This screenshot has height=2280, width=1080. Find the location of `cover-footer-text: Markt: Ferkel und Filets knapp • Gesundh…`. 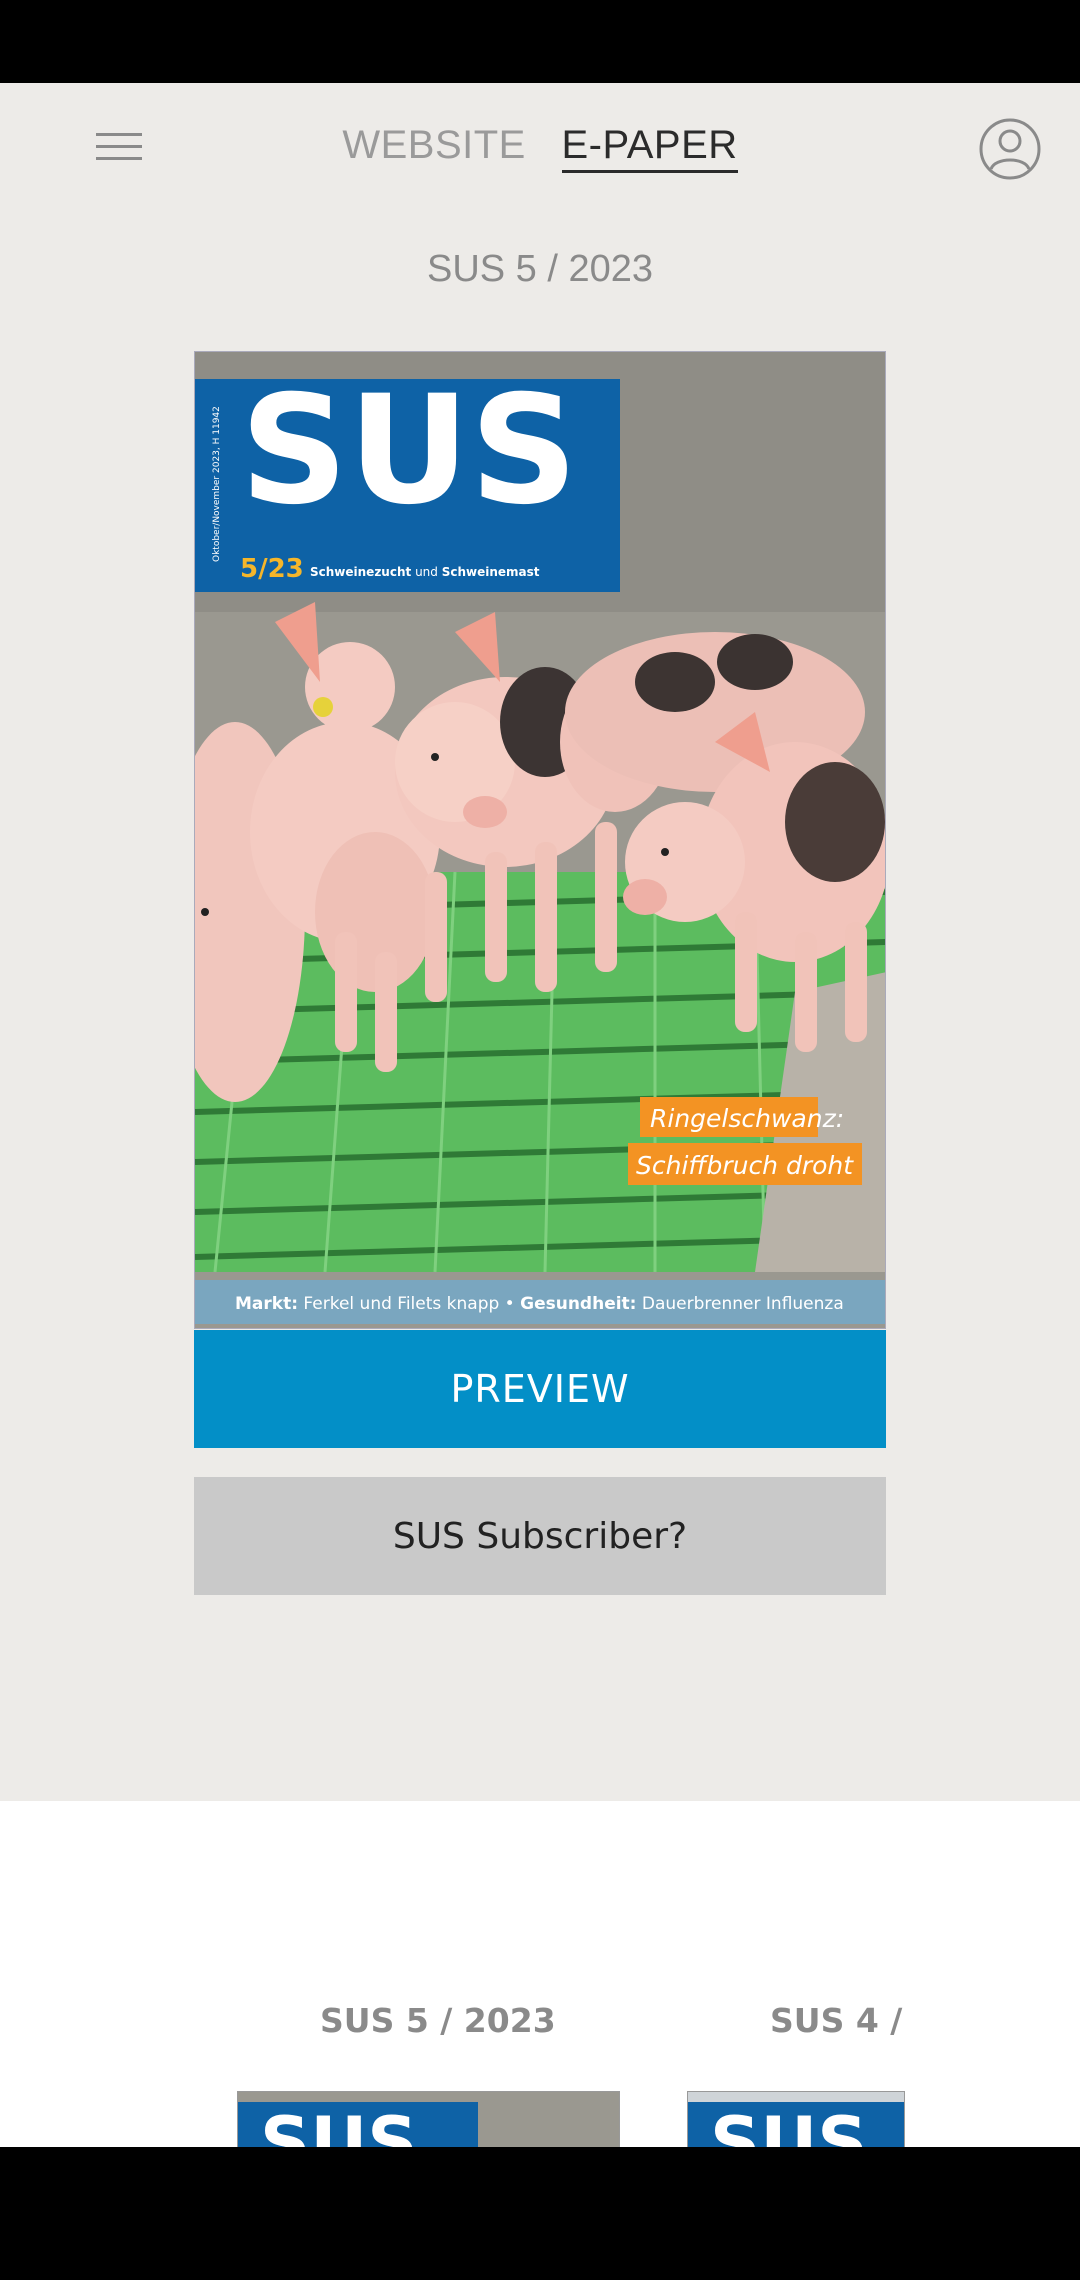

cover-footer-text: Markt: Ferkel und Filets knapp • Gesundh… is located at coordinates (539, 1304).